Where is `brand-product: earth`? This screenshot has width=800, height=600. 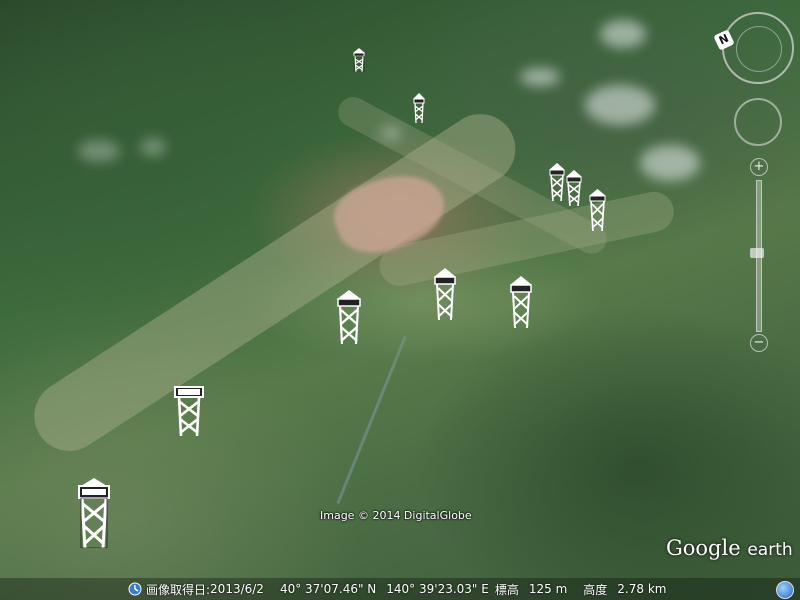 brand-product: earth is located at coordinates (770, 550).